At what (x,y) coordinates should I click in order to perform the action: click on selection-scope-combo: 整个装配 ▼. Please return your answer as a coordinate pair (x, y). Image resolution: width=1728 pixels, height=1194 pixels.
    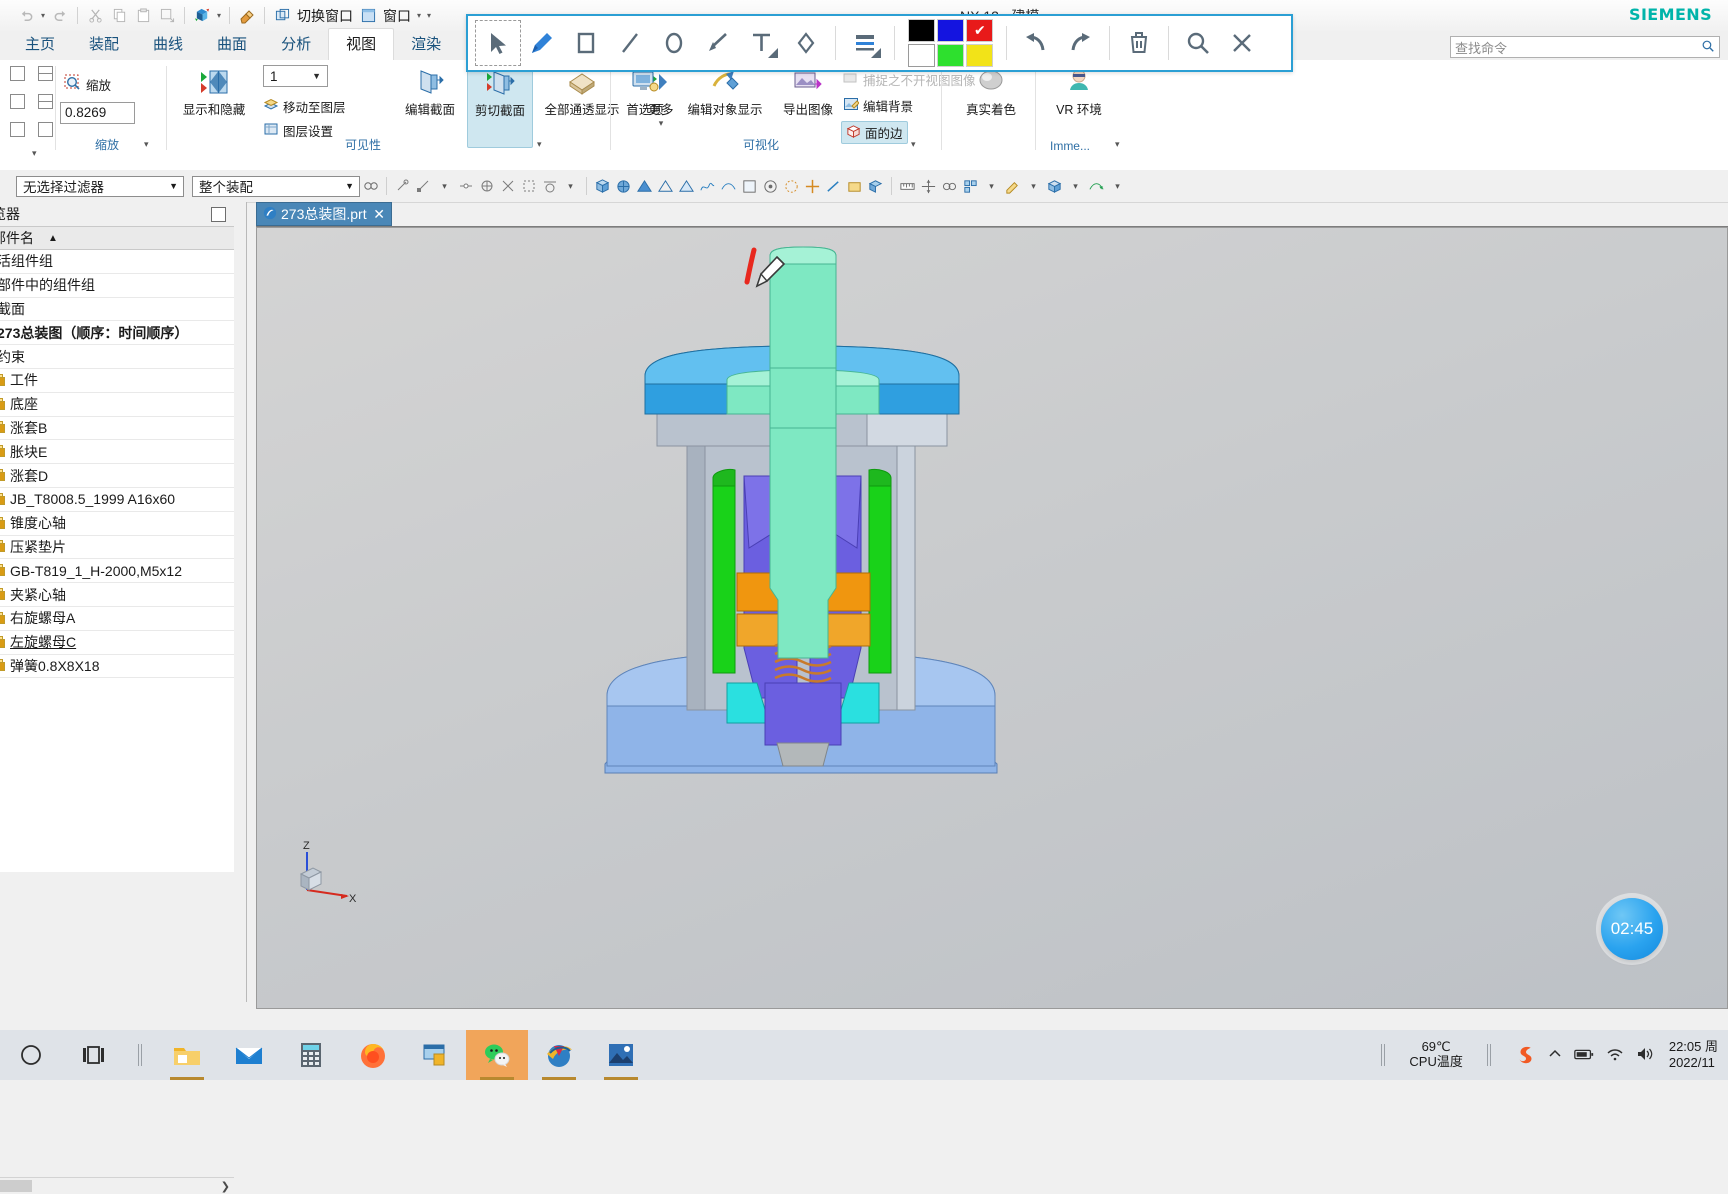
    Looking at the image, I should click on (276, 186).